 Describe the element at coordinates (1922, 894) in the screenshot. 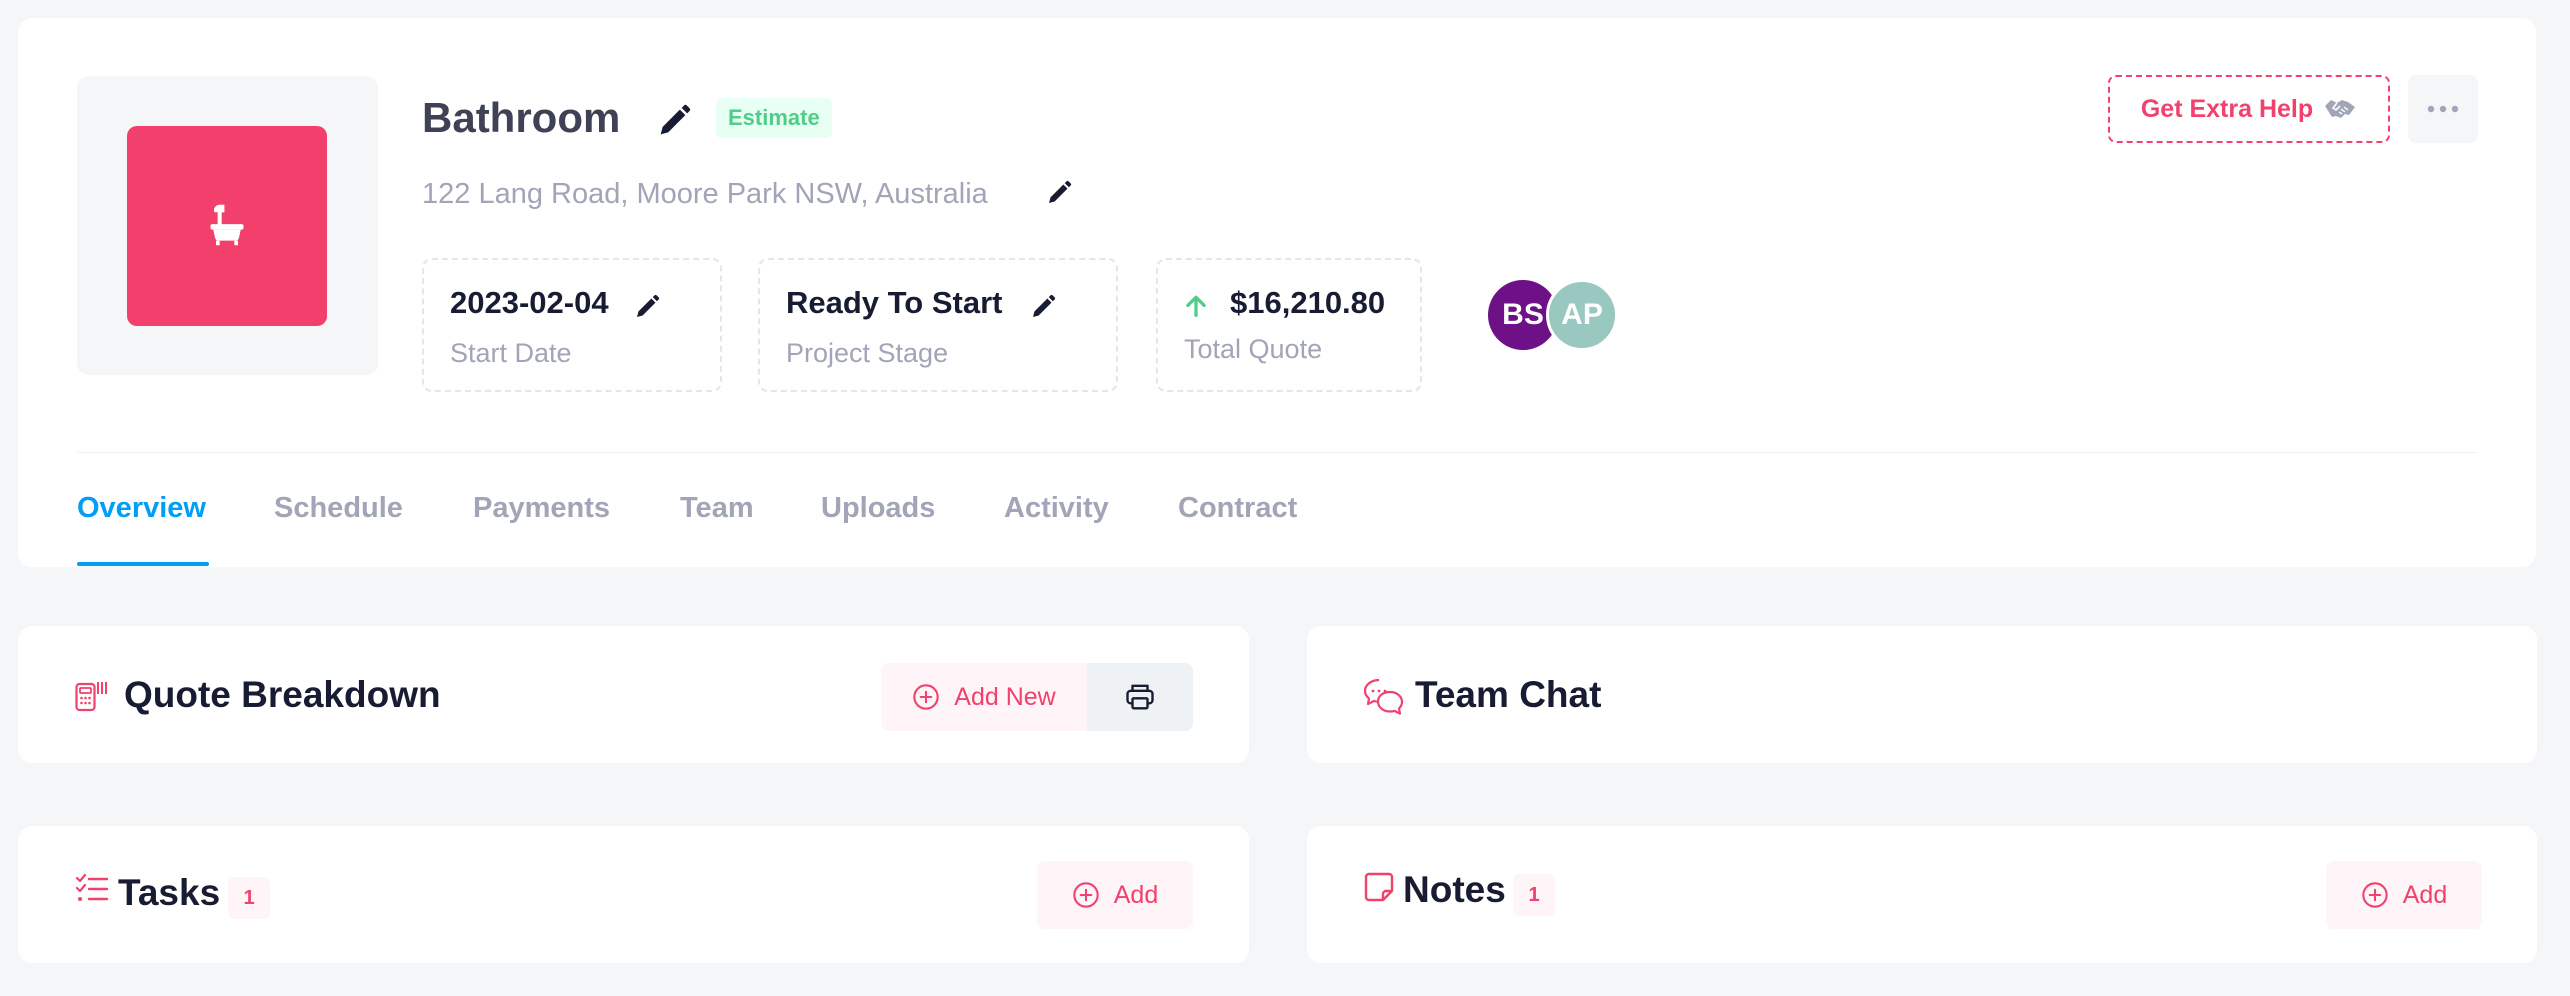

I see `notes-card: Notes 1 Add` at that location.